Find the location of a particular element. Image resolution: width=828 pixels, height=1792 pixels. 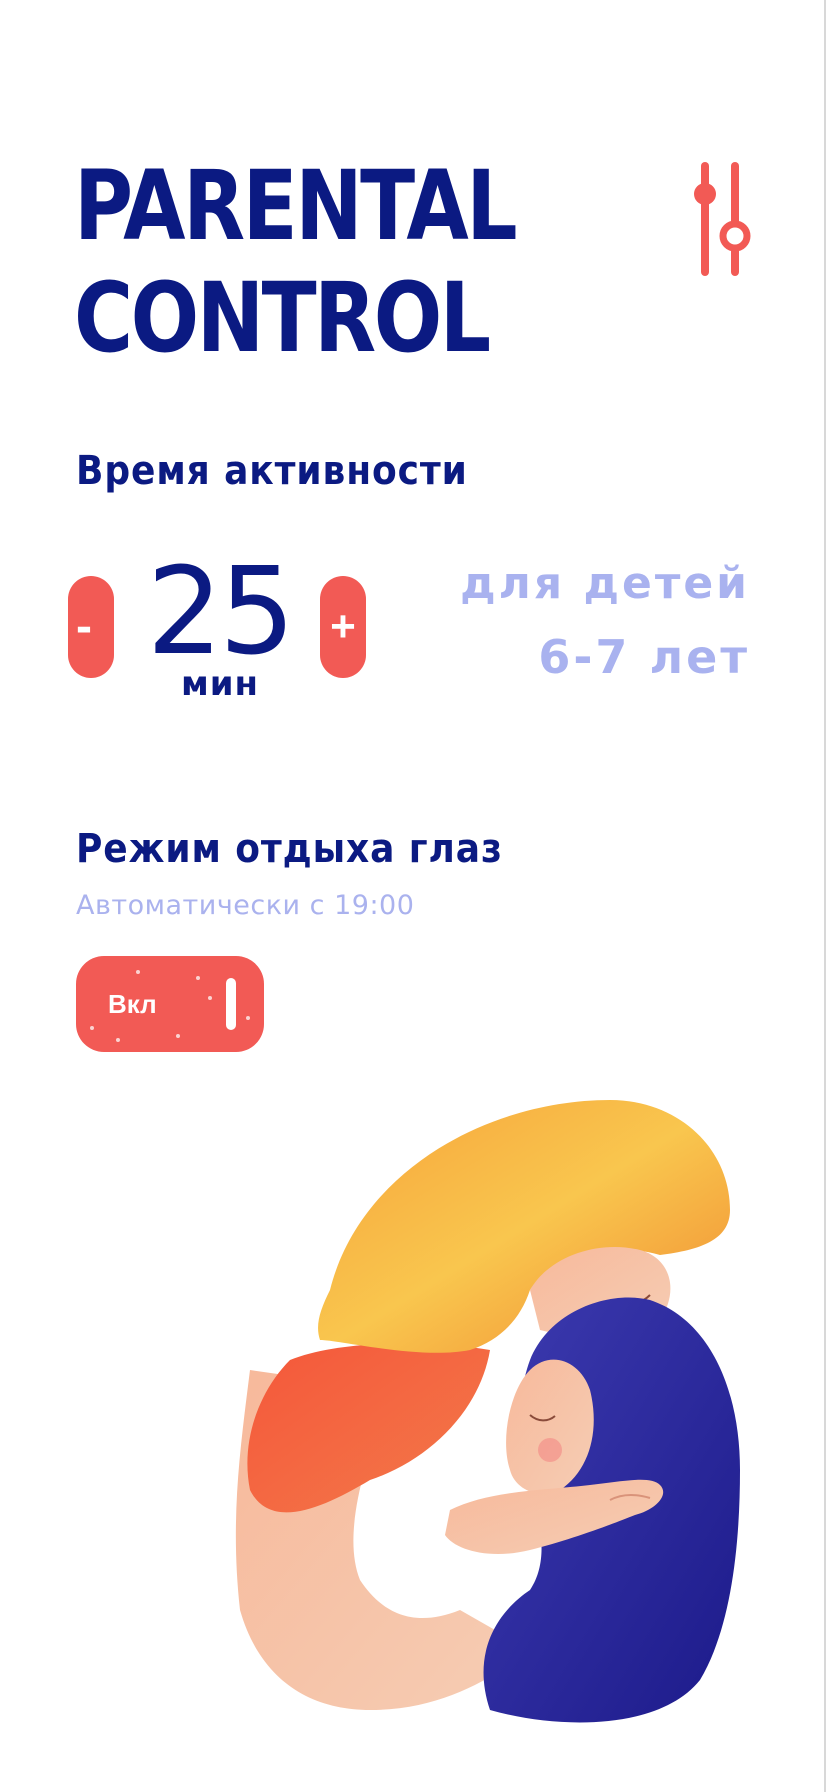

sliders-icon is located at coordinates (722, 219).